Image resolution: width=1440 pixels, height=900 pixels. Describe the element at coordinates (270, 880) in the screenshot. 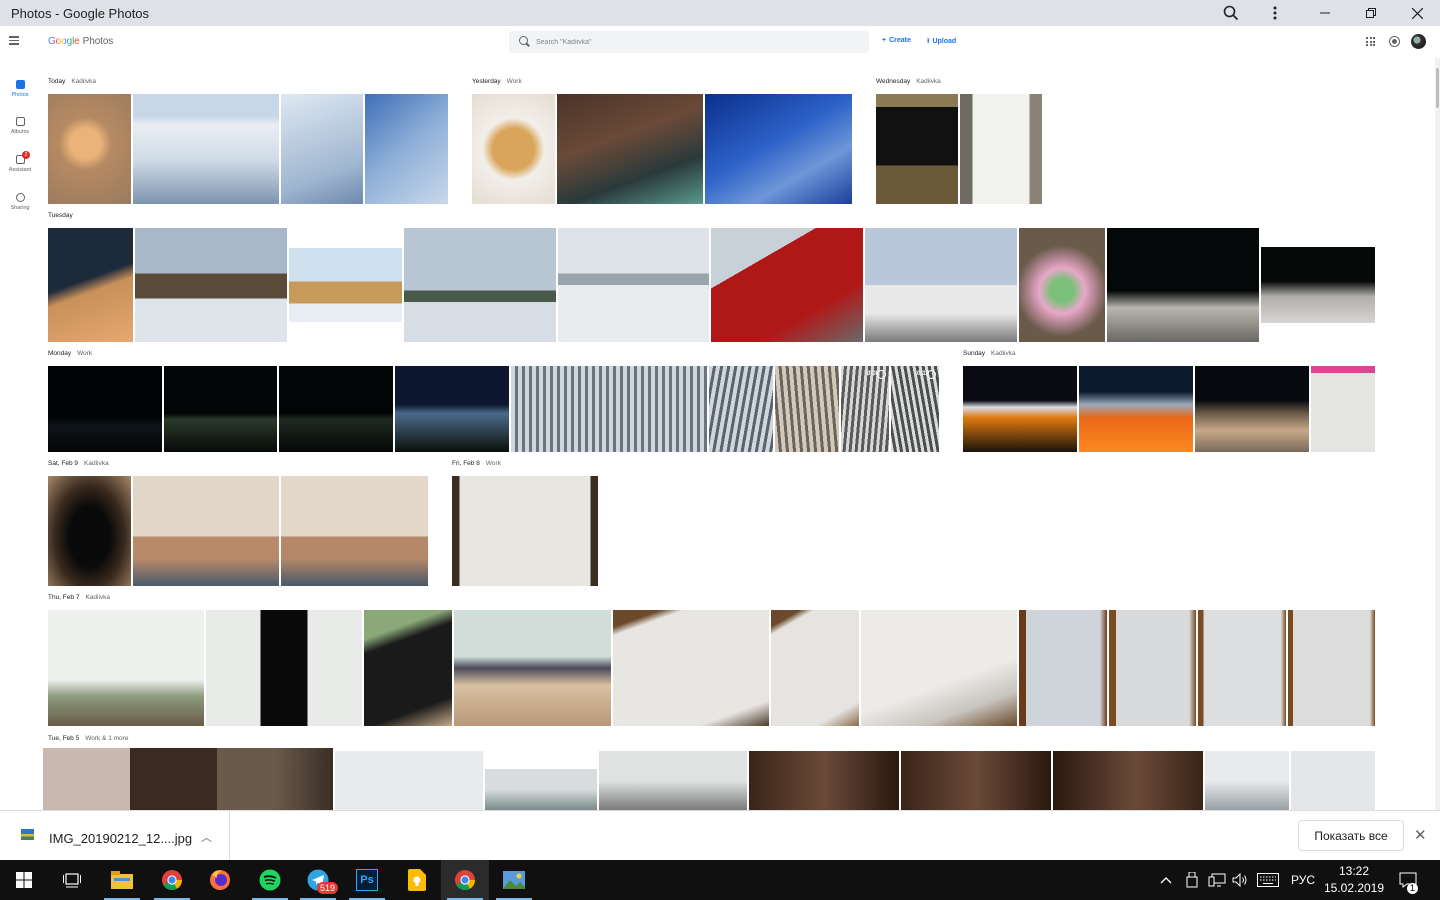

I see `spotify-icon` at that location.